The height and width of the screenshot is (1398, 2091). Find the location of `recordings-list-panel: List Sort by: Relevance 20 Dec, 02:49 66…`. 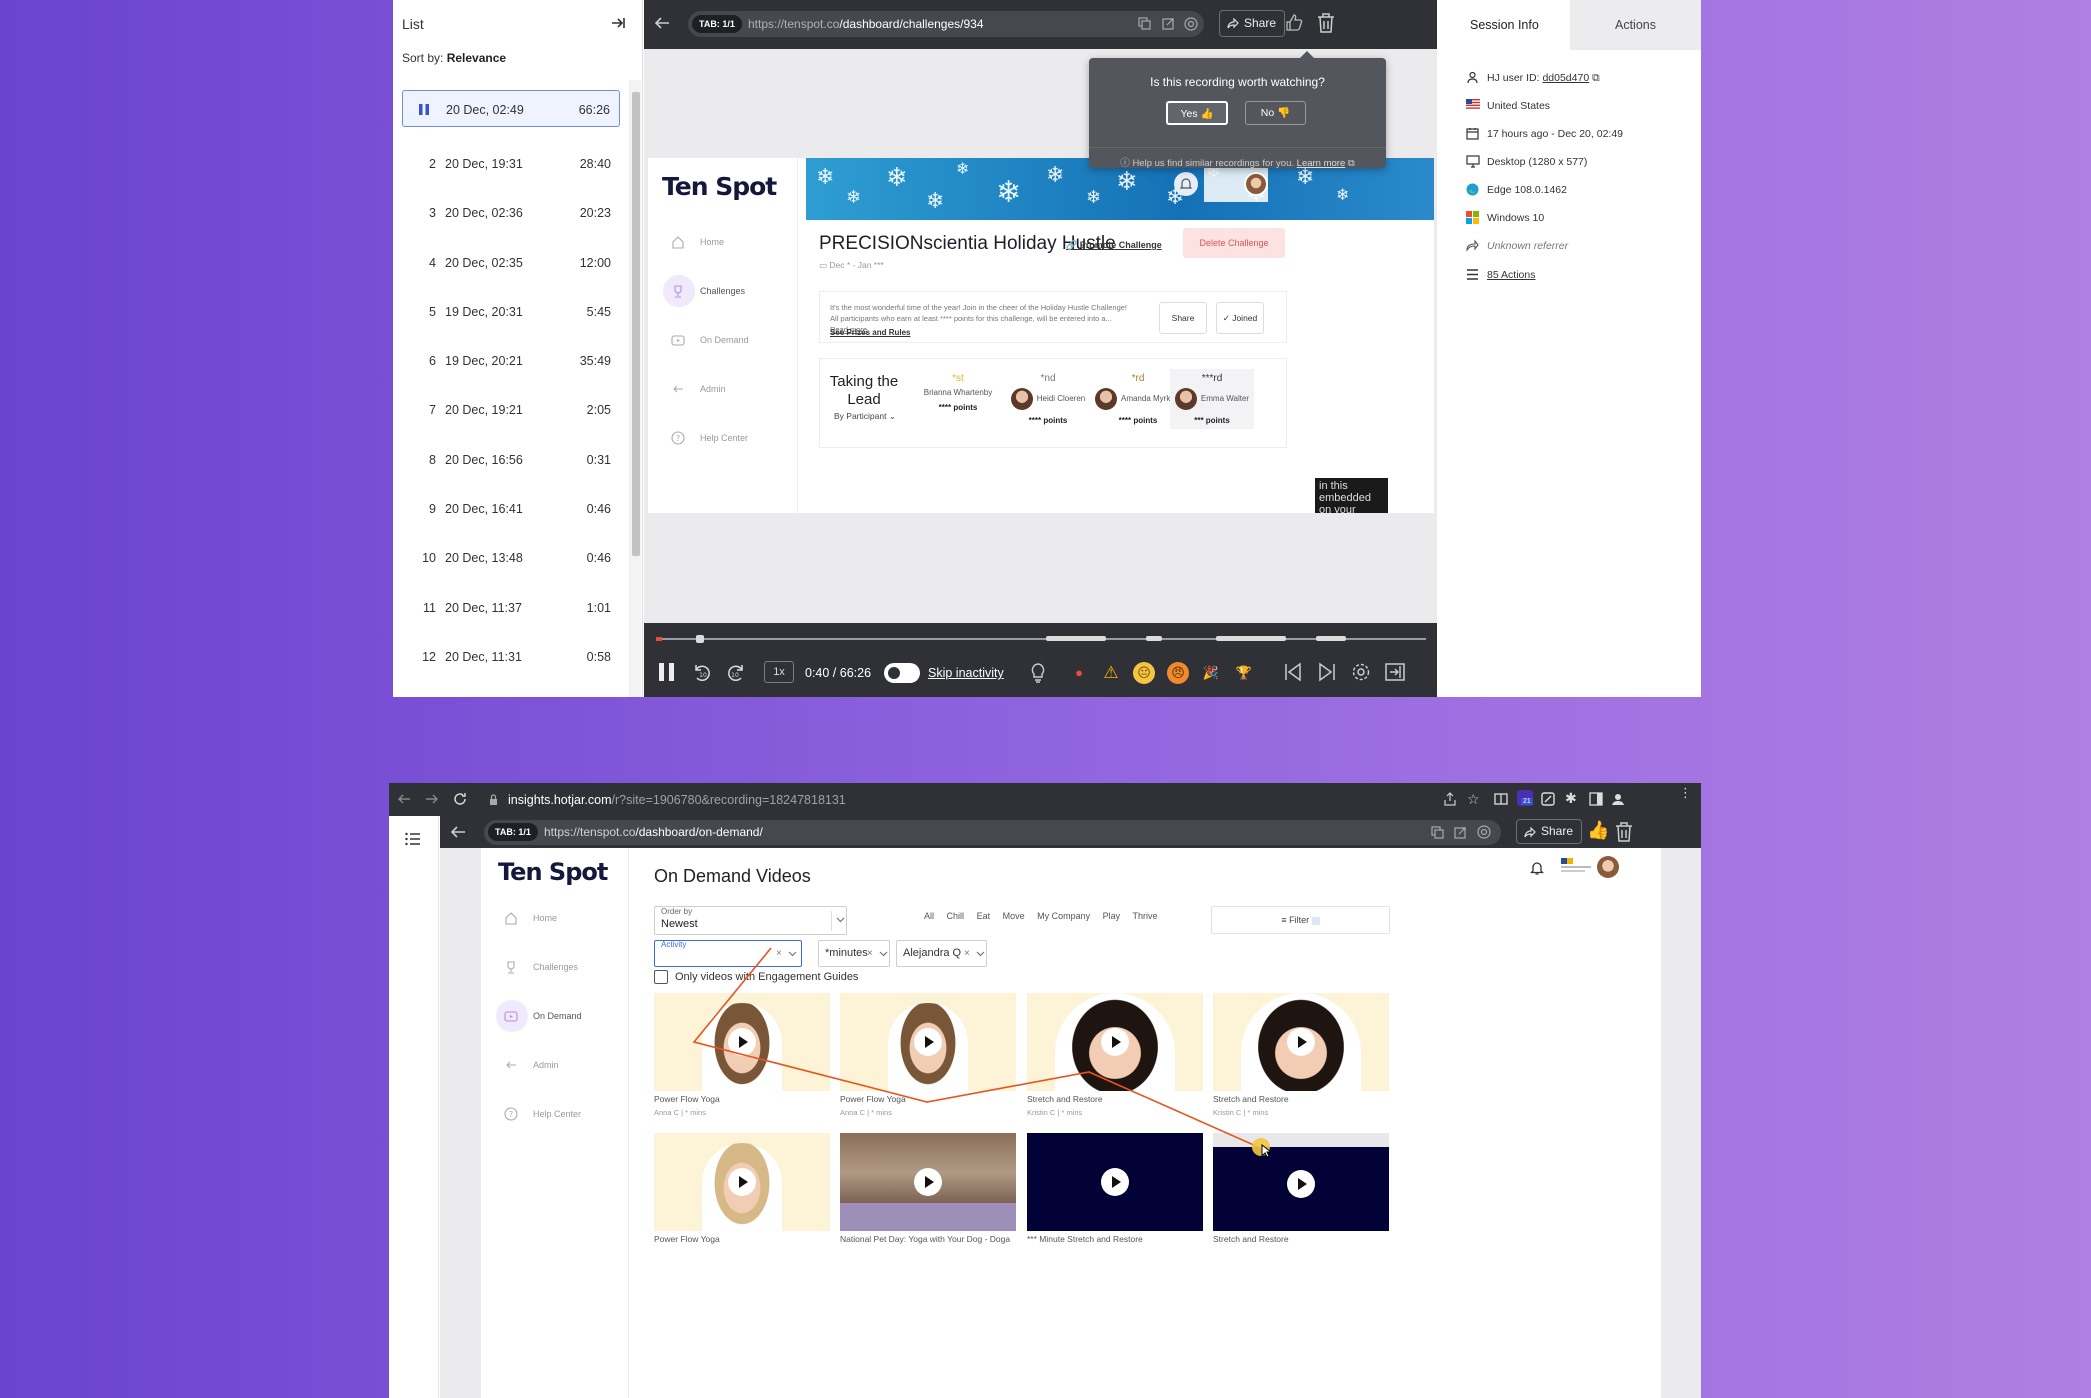

recordings-list-panel: List Sort by: Relevance 20 Dec, 02:49 66… is located at coordinates (518, 348).